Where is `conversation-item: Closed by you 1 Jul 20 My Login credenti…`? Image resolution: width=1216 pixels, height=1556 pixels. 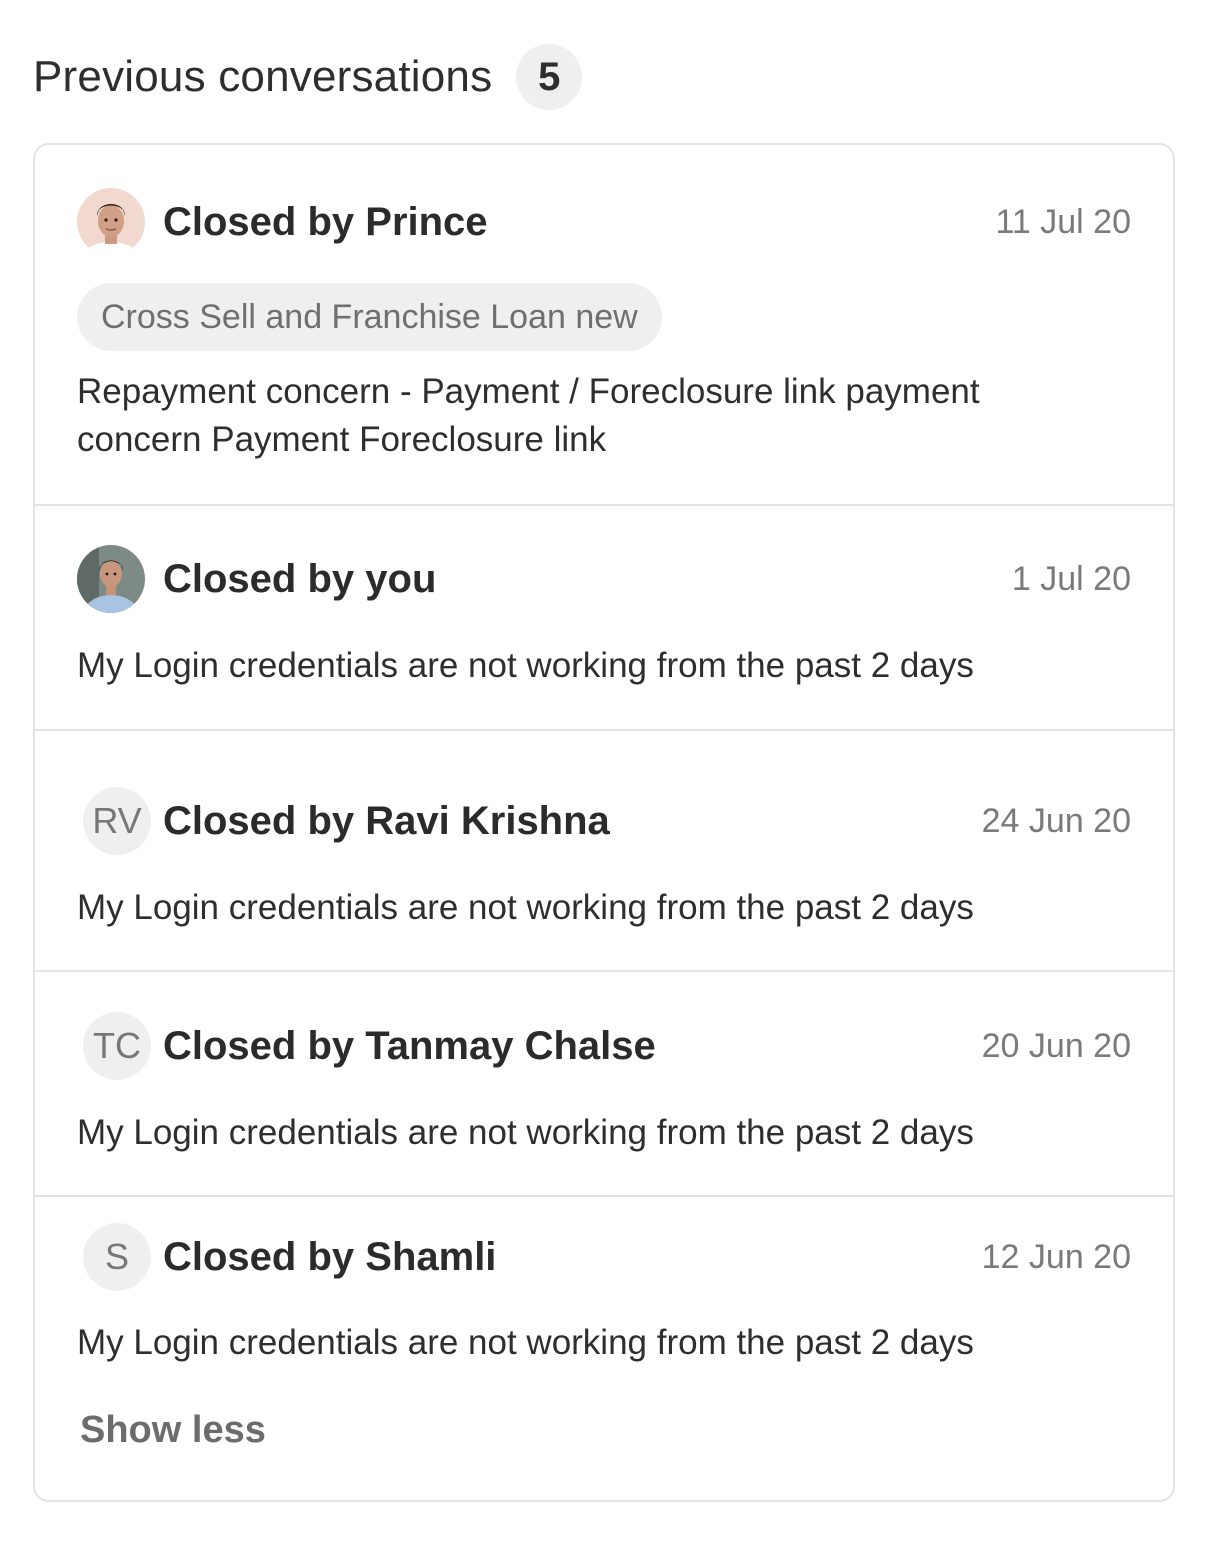 conversation-item: Closed by you 1 Jul 20 My Login credenti… is located at coordinates (604, 618).